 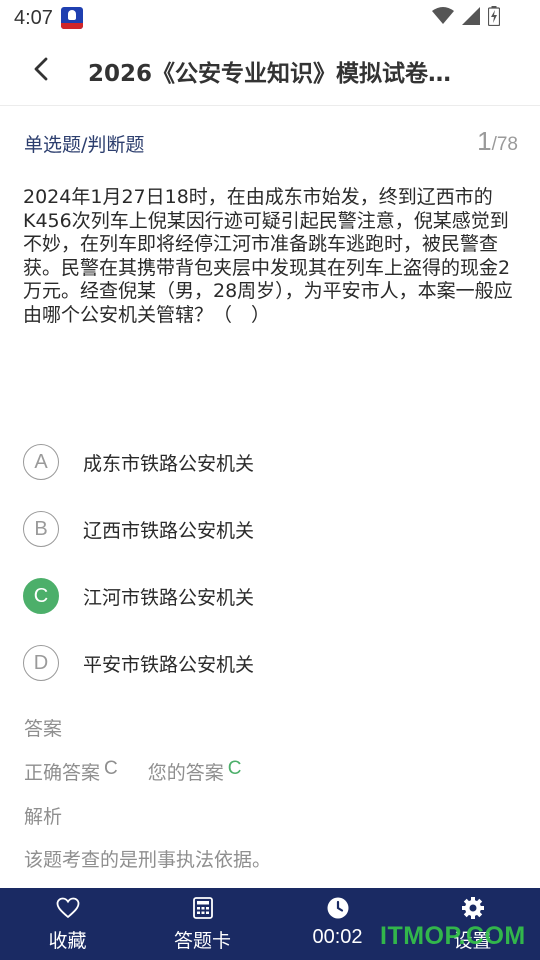 What do you see at coordinates (148, 860) in the screenshot?
I see `explanation-text: 该题考查的是刑事执法依据。` at bounding box center [148, 860].